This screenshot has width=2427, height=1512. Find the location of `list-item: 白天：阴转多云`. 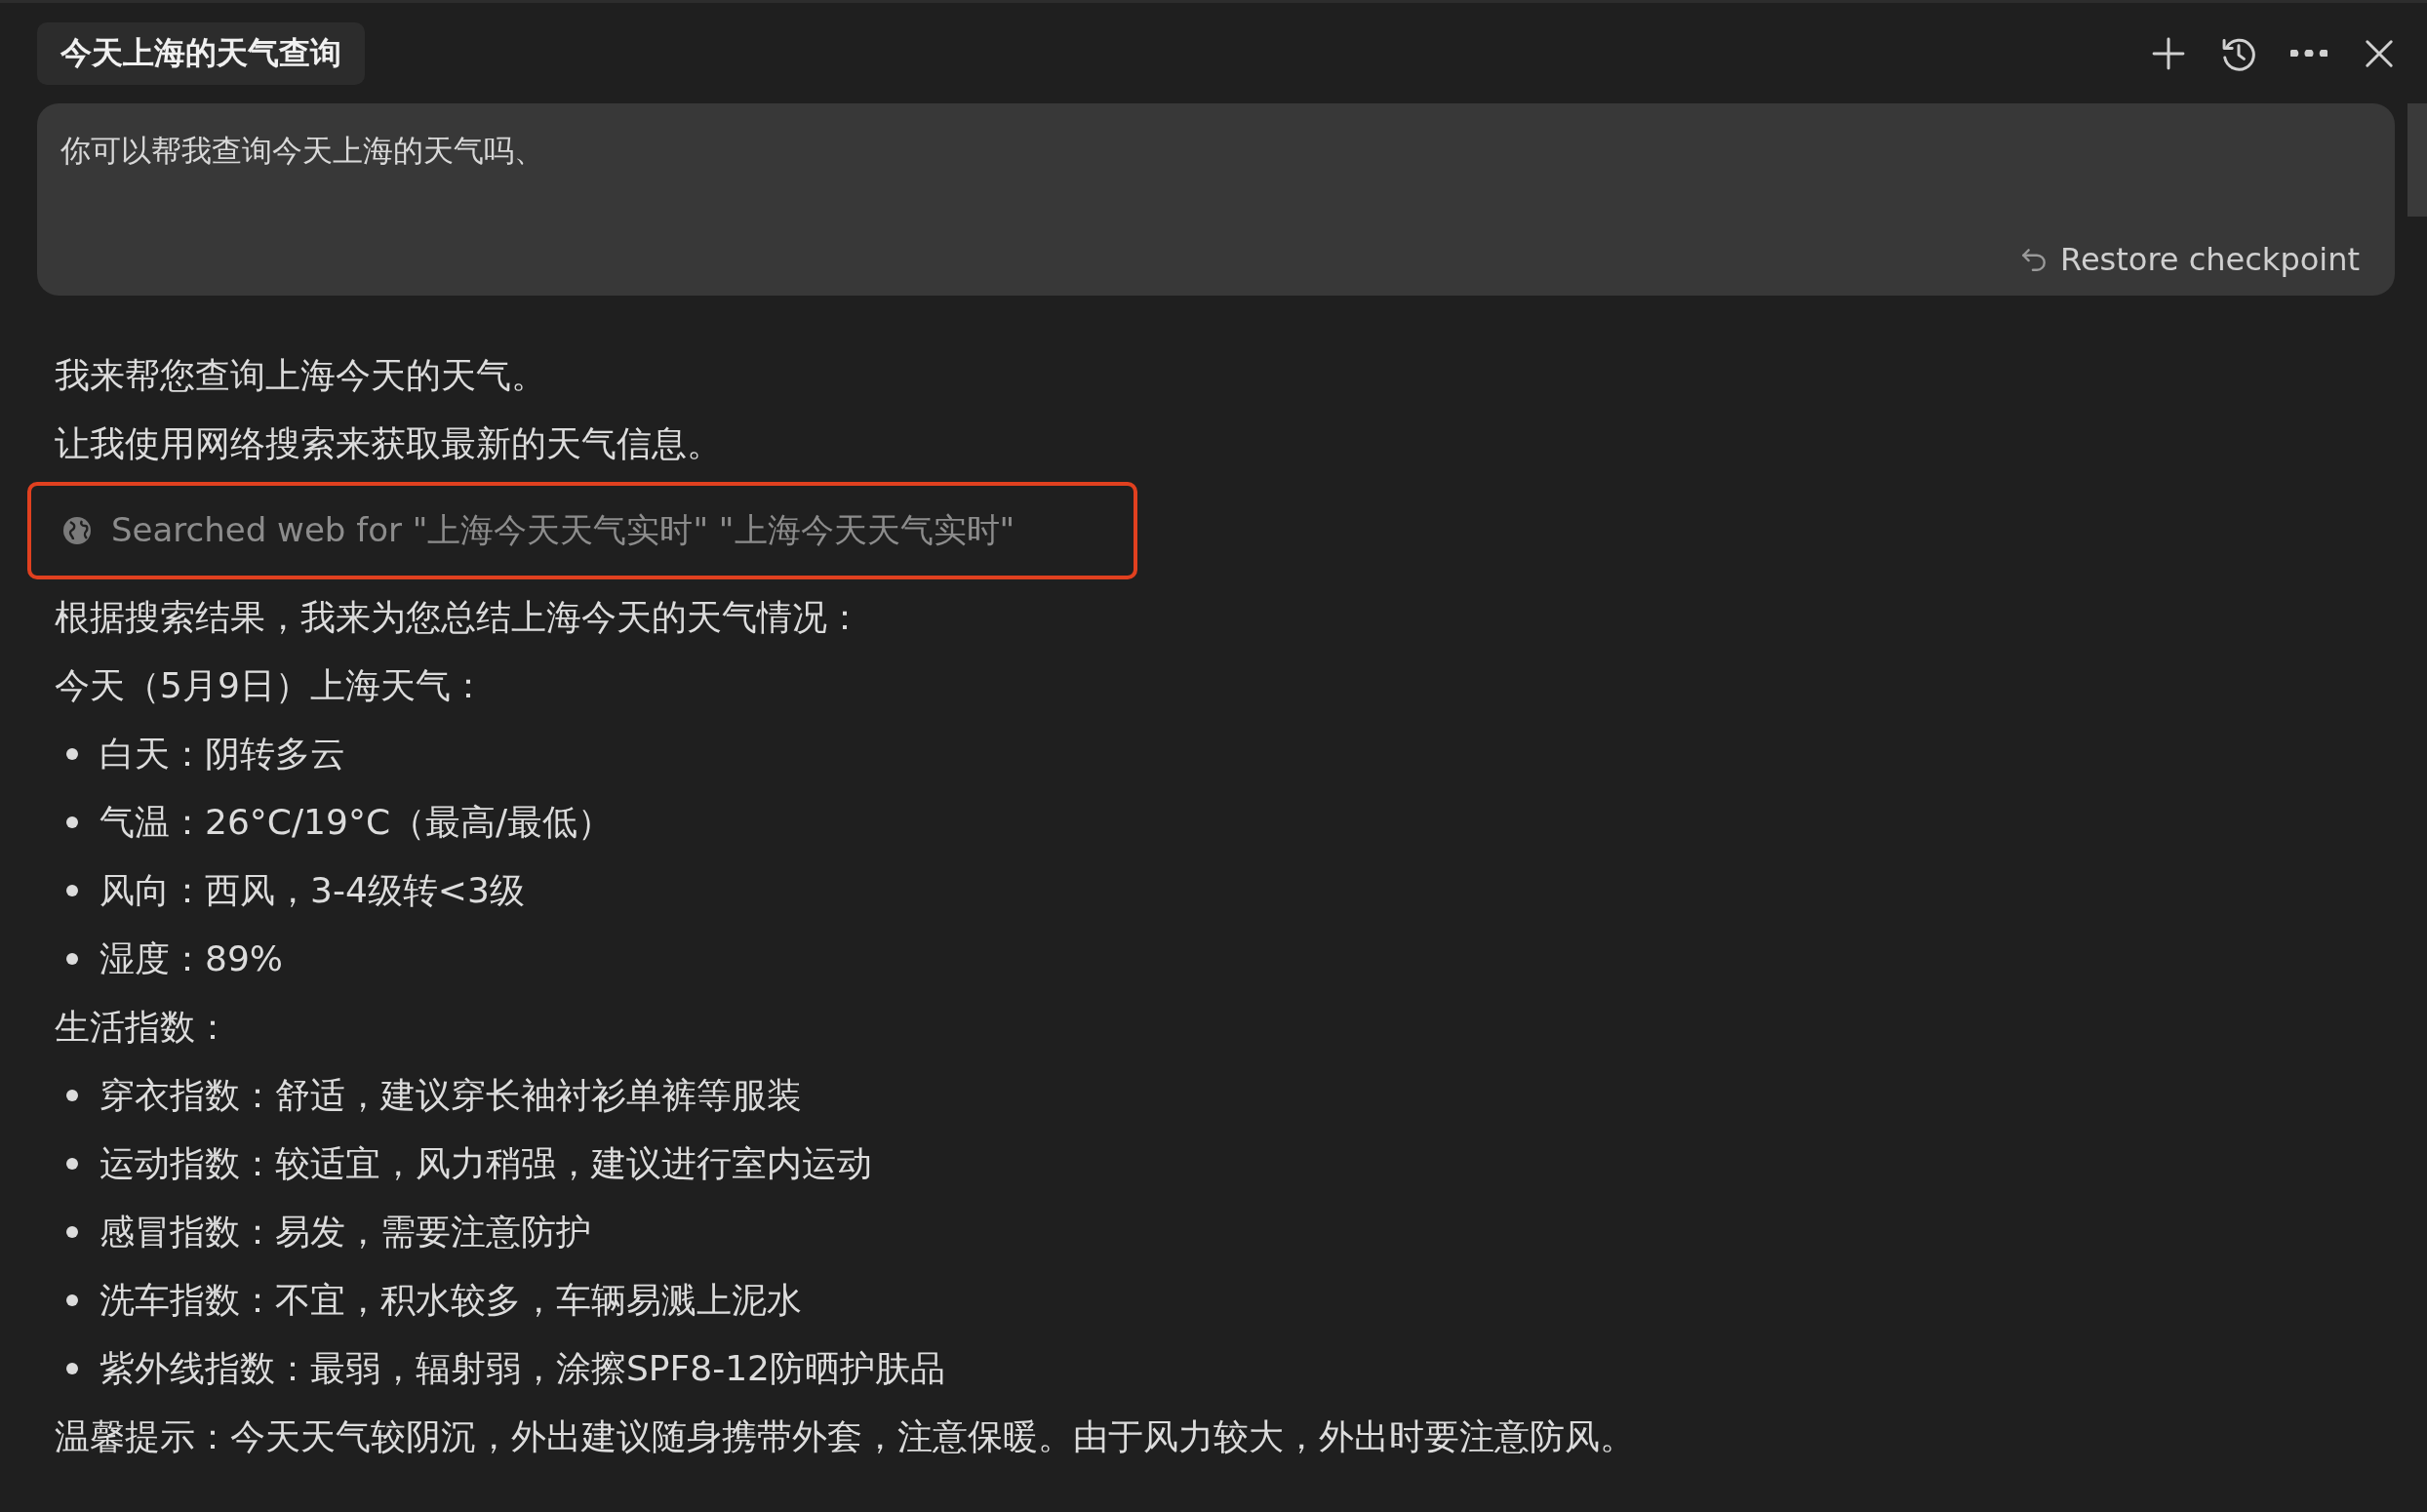

list-item: 白天：阴转多云 is located at coordinates (222, 754).